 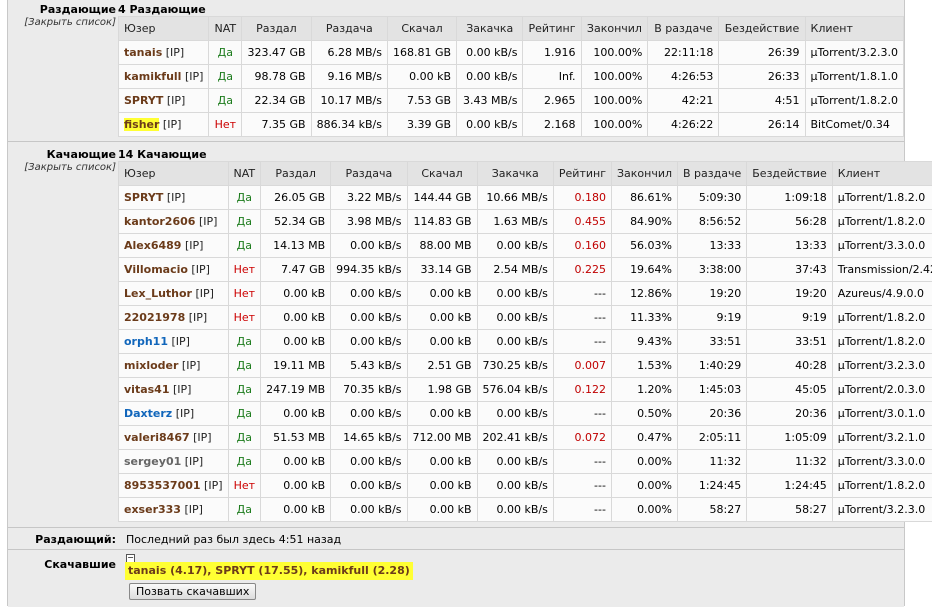 What do you see at coordinates (70, 22) in the screenshot?
I see `seeders-close-link: [Закрыть список]` at bounding box center [70, 22].